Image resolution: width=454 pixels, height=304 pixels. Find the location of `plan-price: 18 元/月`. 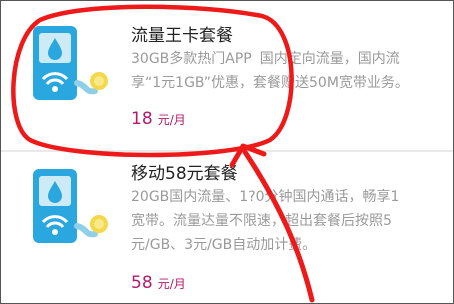

plan-price: 18 元/月 is located at coordinates (158, 119).